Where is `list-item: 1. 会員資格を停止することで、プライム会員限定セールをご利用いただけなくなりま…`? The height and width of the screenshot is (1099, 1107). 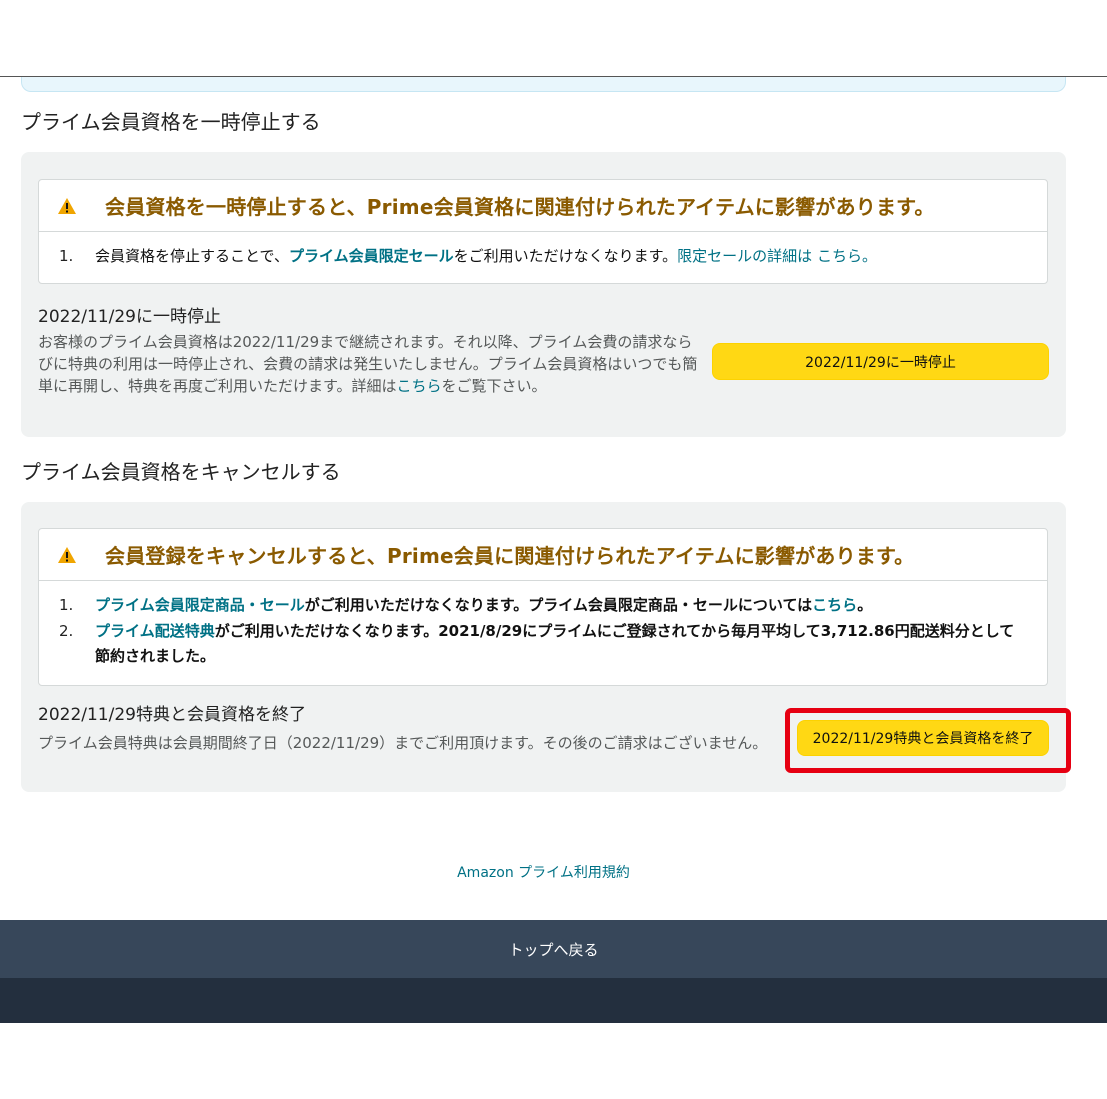
list-item: 1. 会員資格を停止することで、プライム会員限定セールをご利用いただけなくなりま… is located at coordinates (543, 256).